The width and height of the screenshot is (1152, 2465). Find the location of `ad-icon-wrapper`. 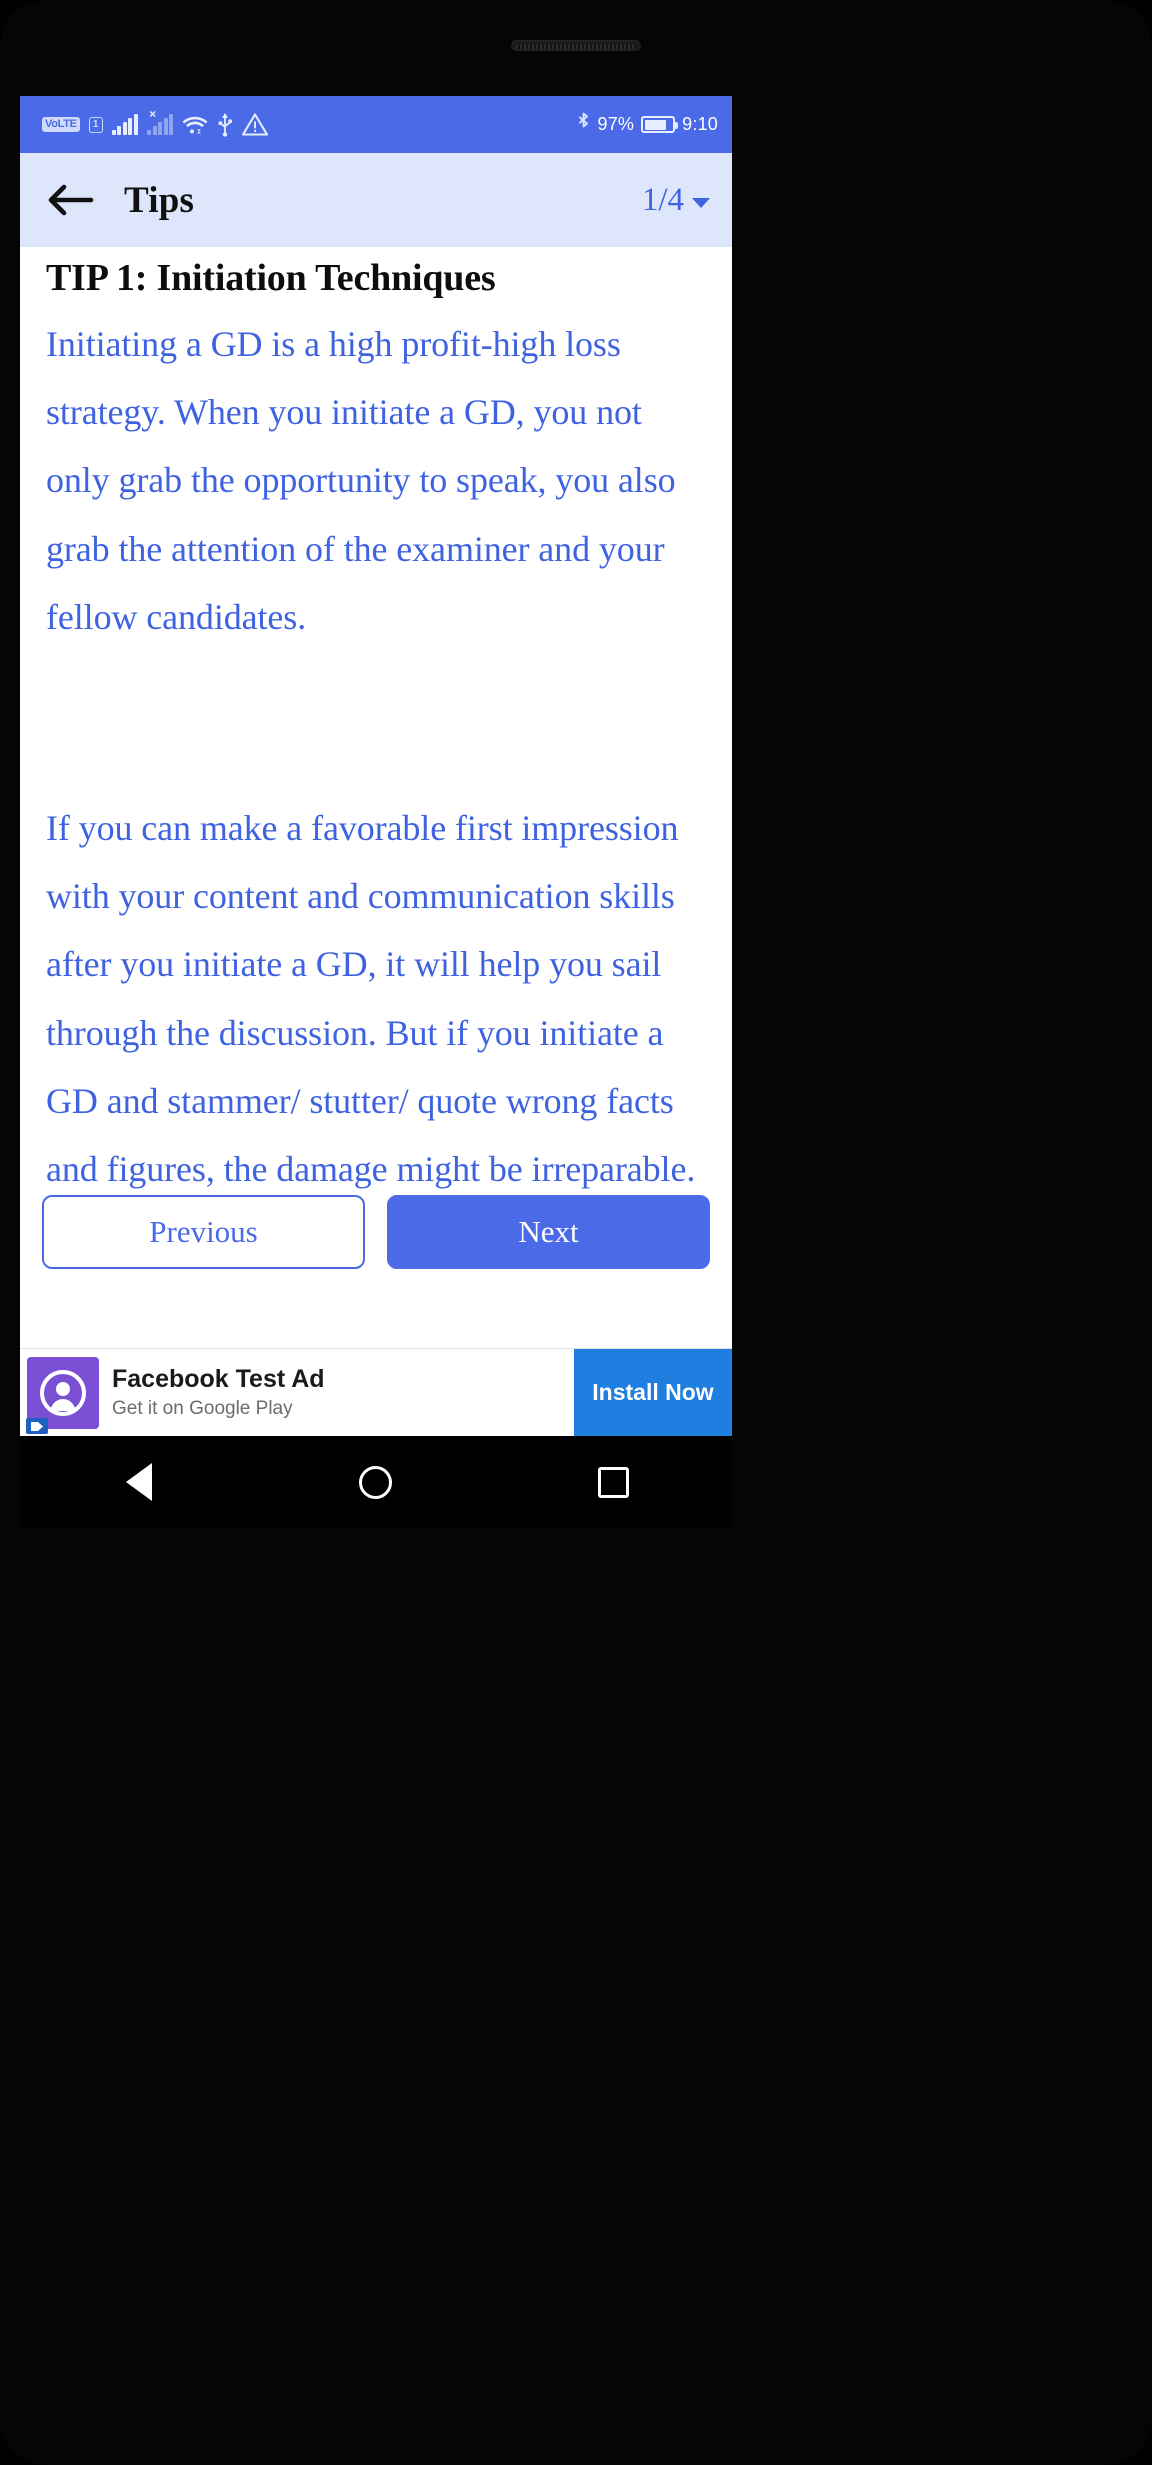

ad-icon-wrapper is located at coordinates (63, 1392).